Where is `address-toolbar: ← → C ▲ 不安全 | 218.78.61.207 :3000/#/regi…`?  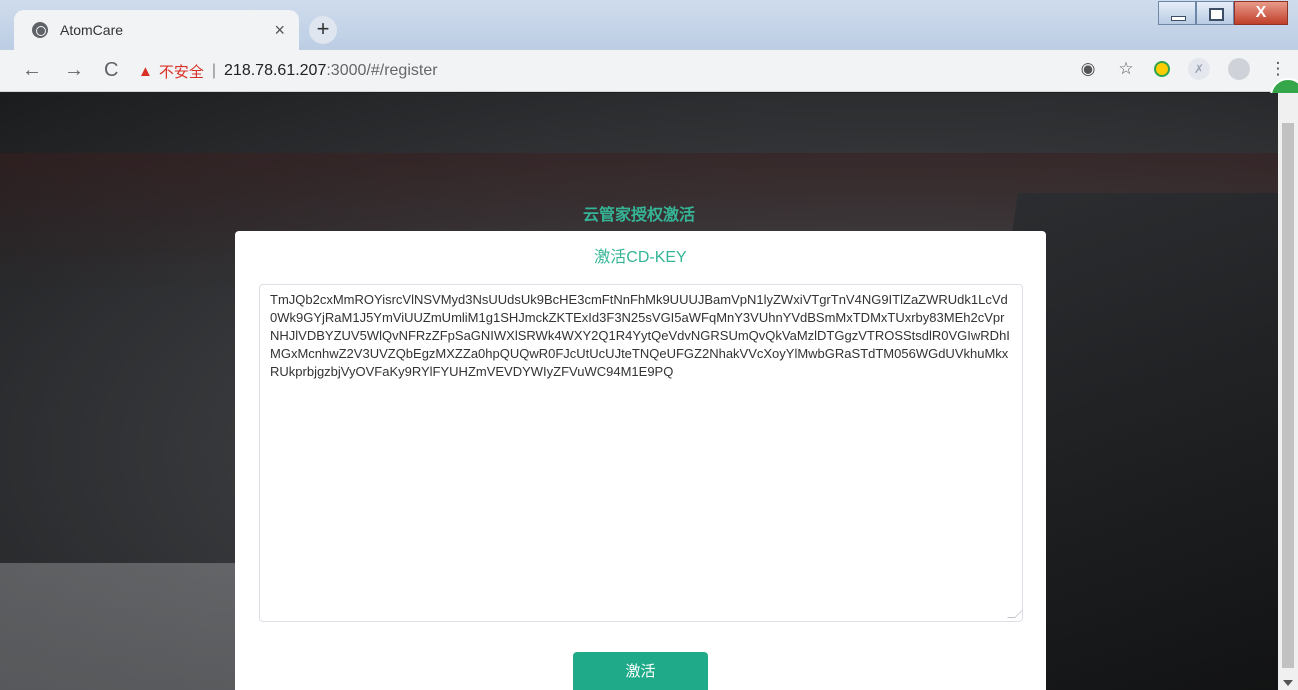
address-toolbar: ← → C ▲ 不安全 | 218.78.61.207 :3000/#/regi… is located at coordinates (649, 71).